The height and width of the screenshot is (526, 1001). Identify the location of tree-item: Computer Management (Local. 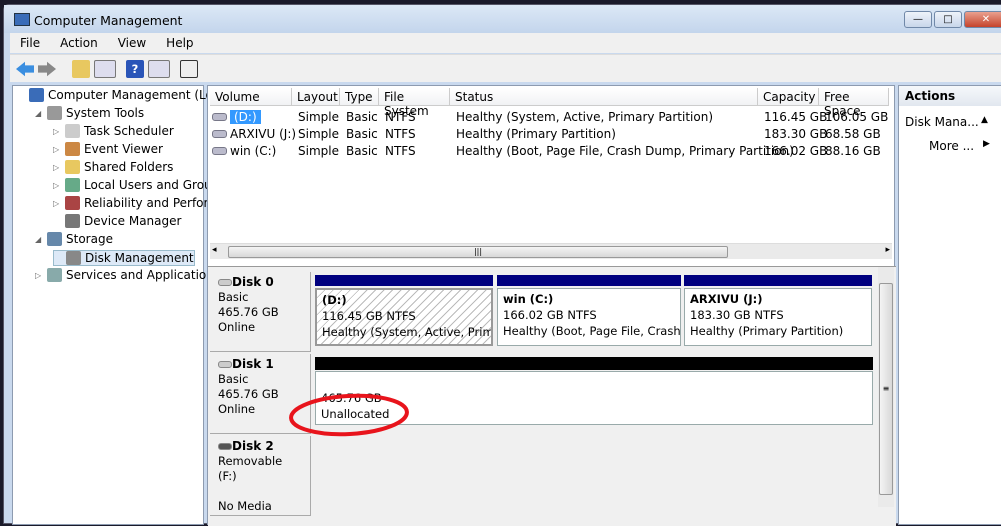
(123, 95).